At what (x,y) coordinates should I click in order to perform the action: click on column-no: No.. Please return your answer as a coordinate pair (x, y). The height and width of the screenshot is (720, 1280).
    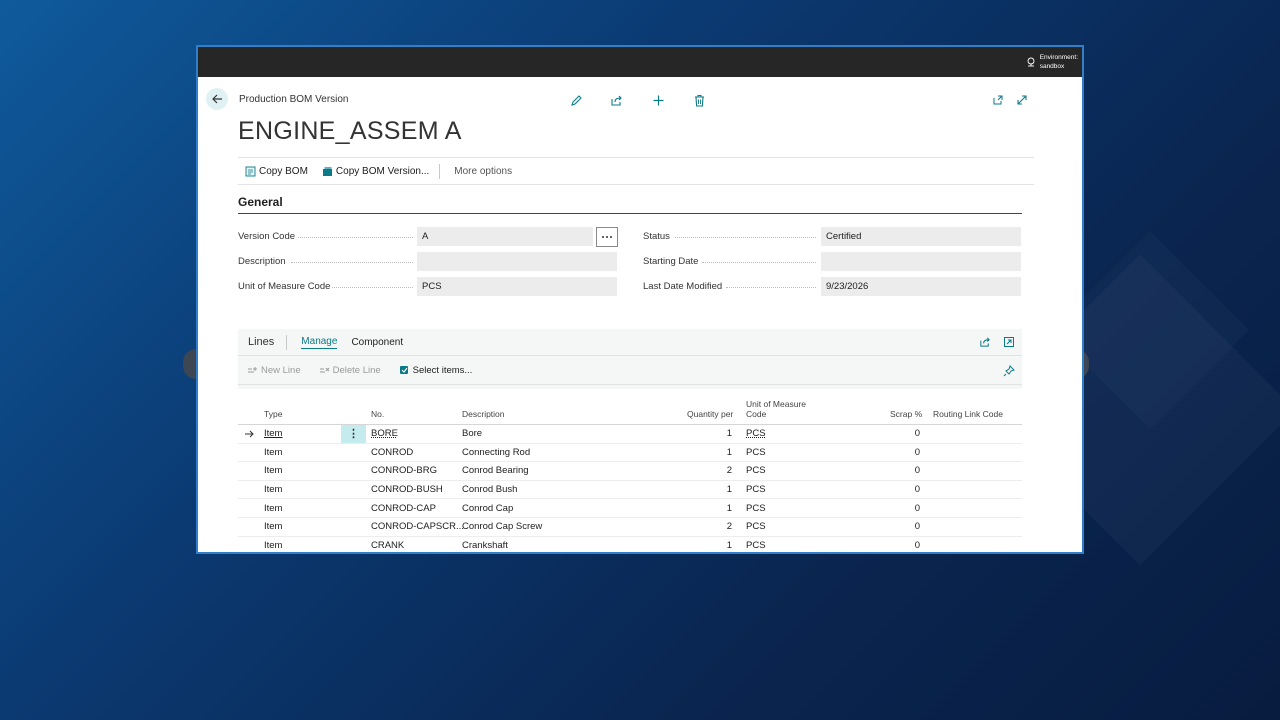
    Looking at the image, I should click on (377, 414).